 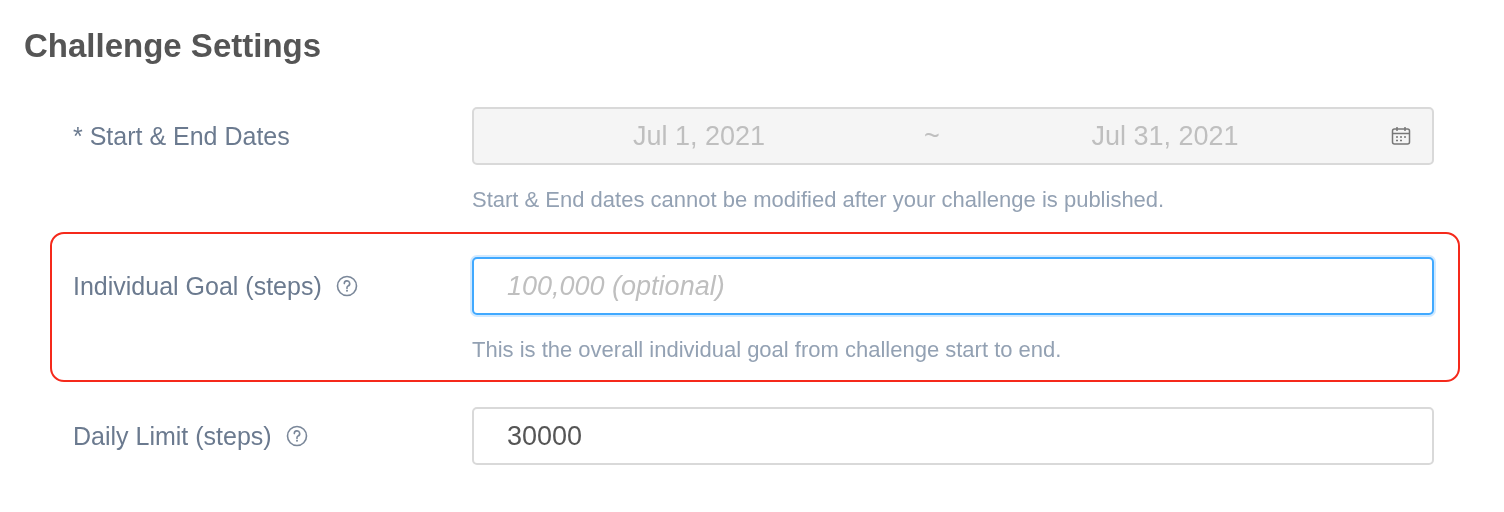 I want to click on field-label: Individual Goal (steps), so click(x=197, y=286).